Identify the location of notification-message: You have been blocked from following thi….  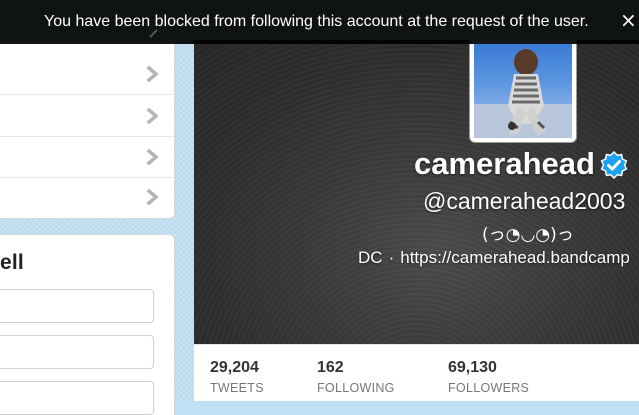
(316, 21).